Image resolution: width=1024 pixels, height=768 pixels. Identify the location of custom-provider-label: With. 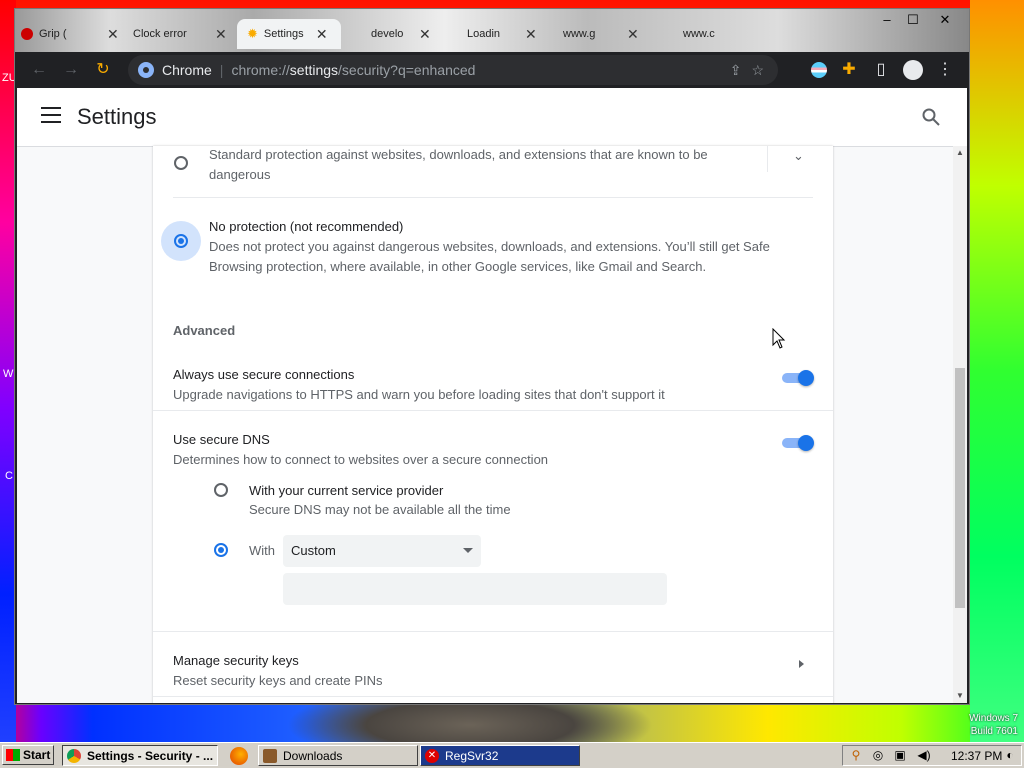
(262, 550).